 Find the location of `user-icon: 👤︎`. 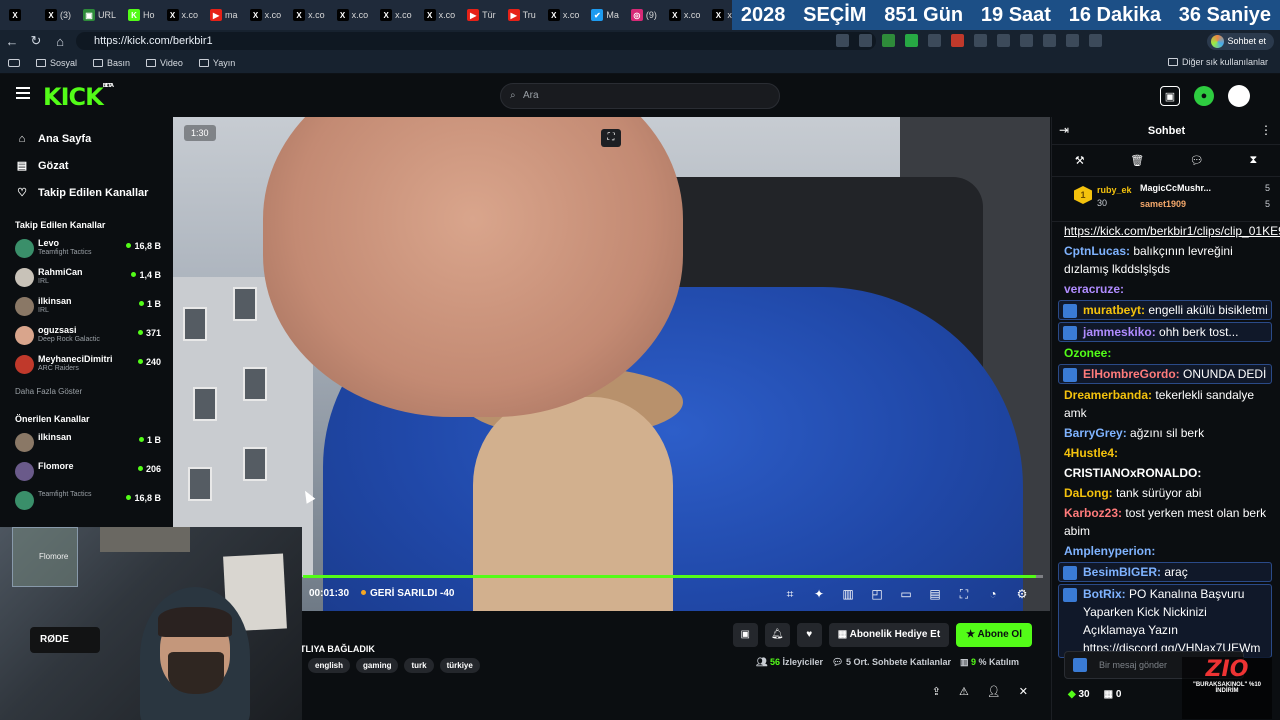

user-icon: 👤︎ is located at coordinates (994, 691).